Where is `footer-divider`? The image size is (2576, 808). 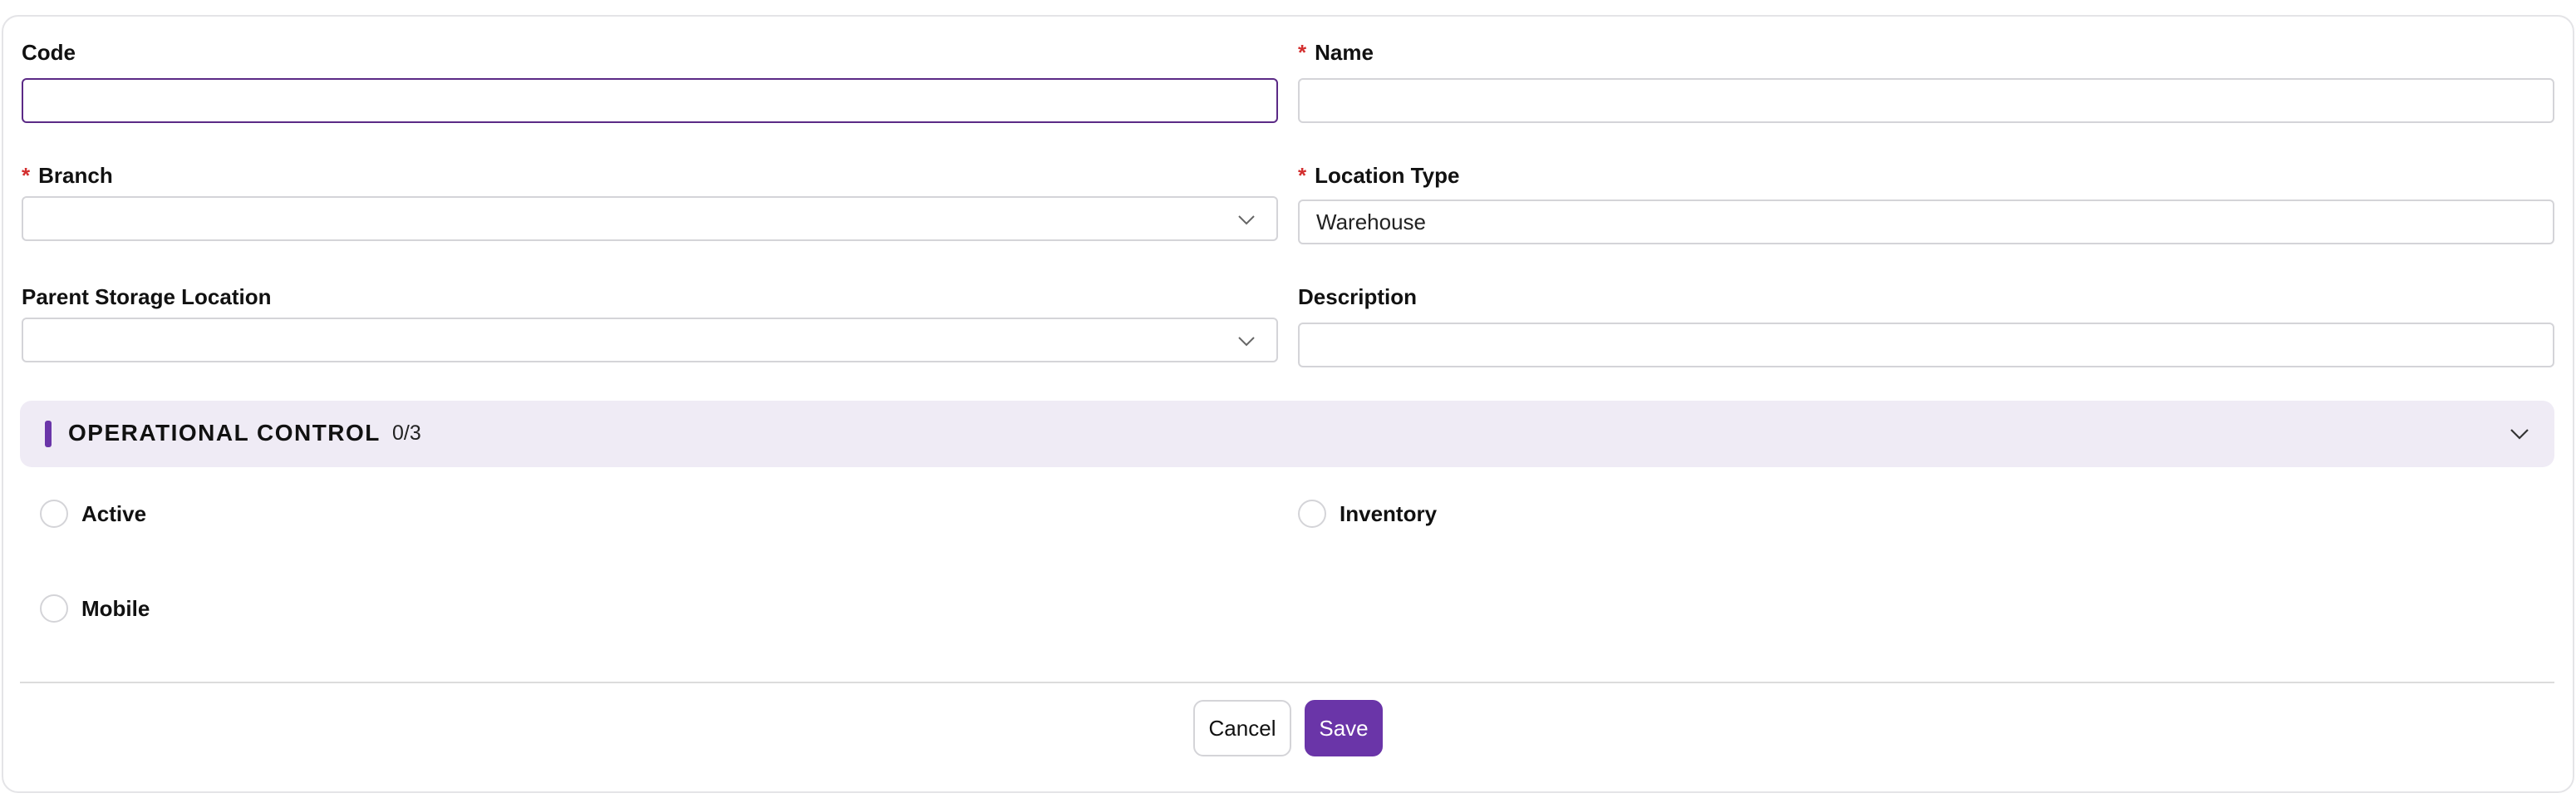 footer-divider is located at coordinates (1287, 682).